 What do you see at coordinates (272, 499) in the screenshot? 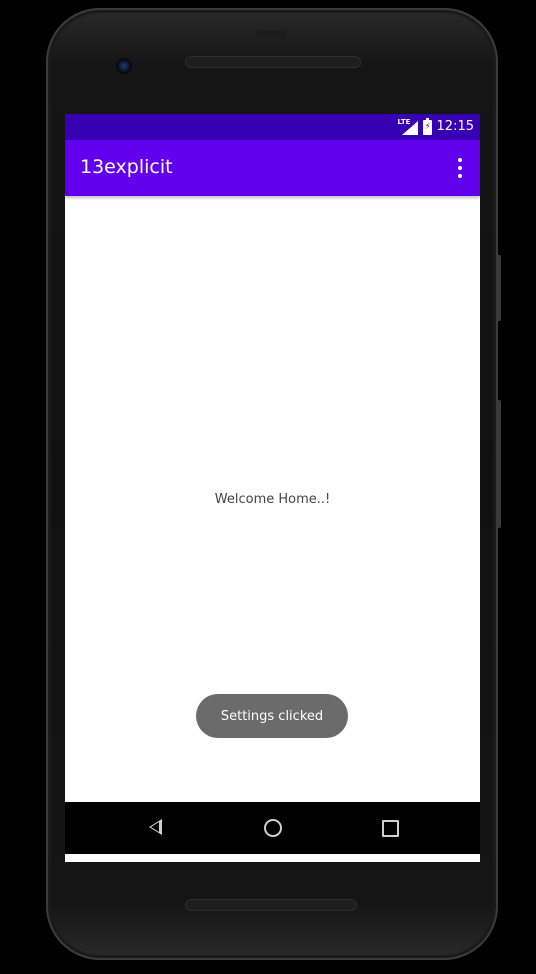
I see `welcome-text: Welcome Home..!` at bounding box center [272, 499].